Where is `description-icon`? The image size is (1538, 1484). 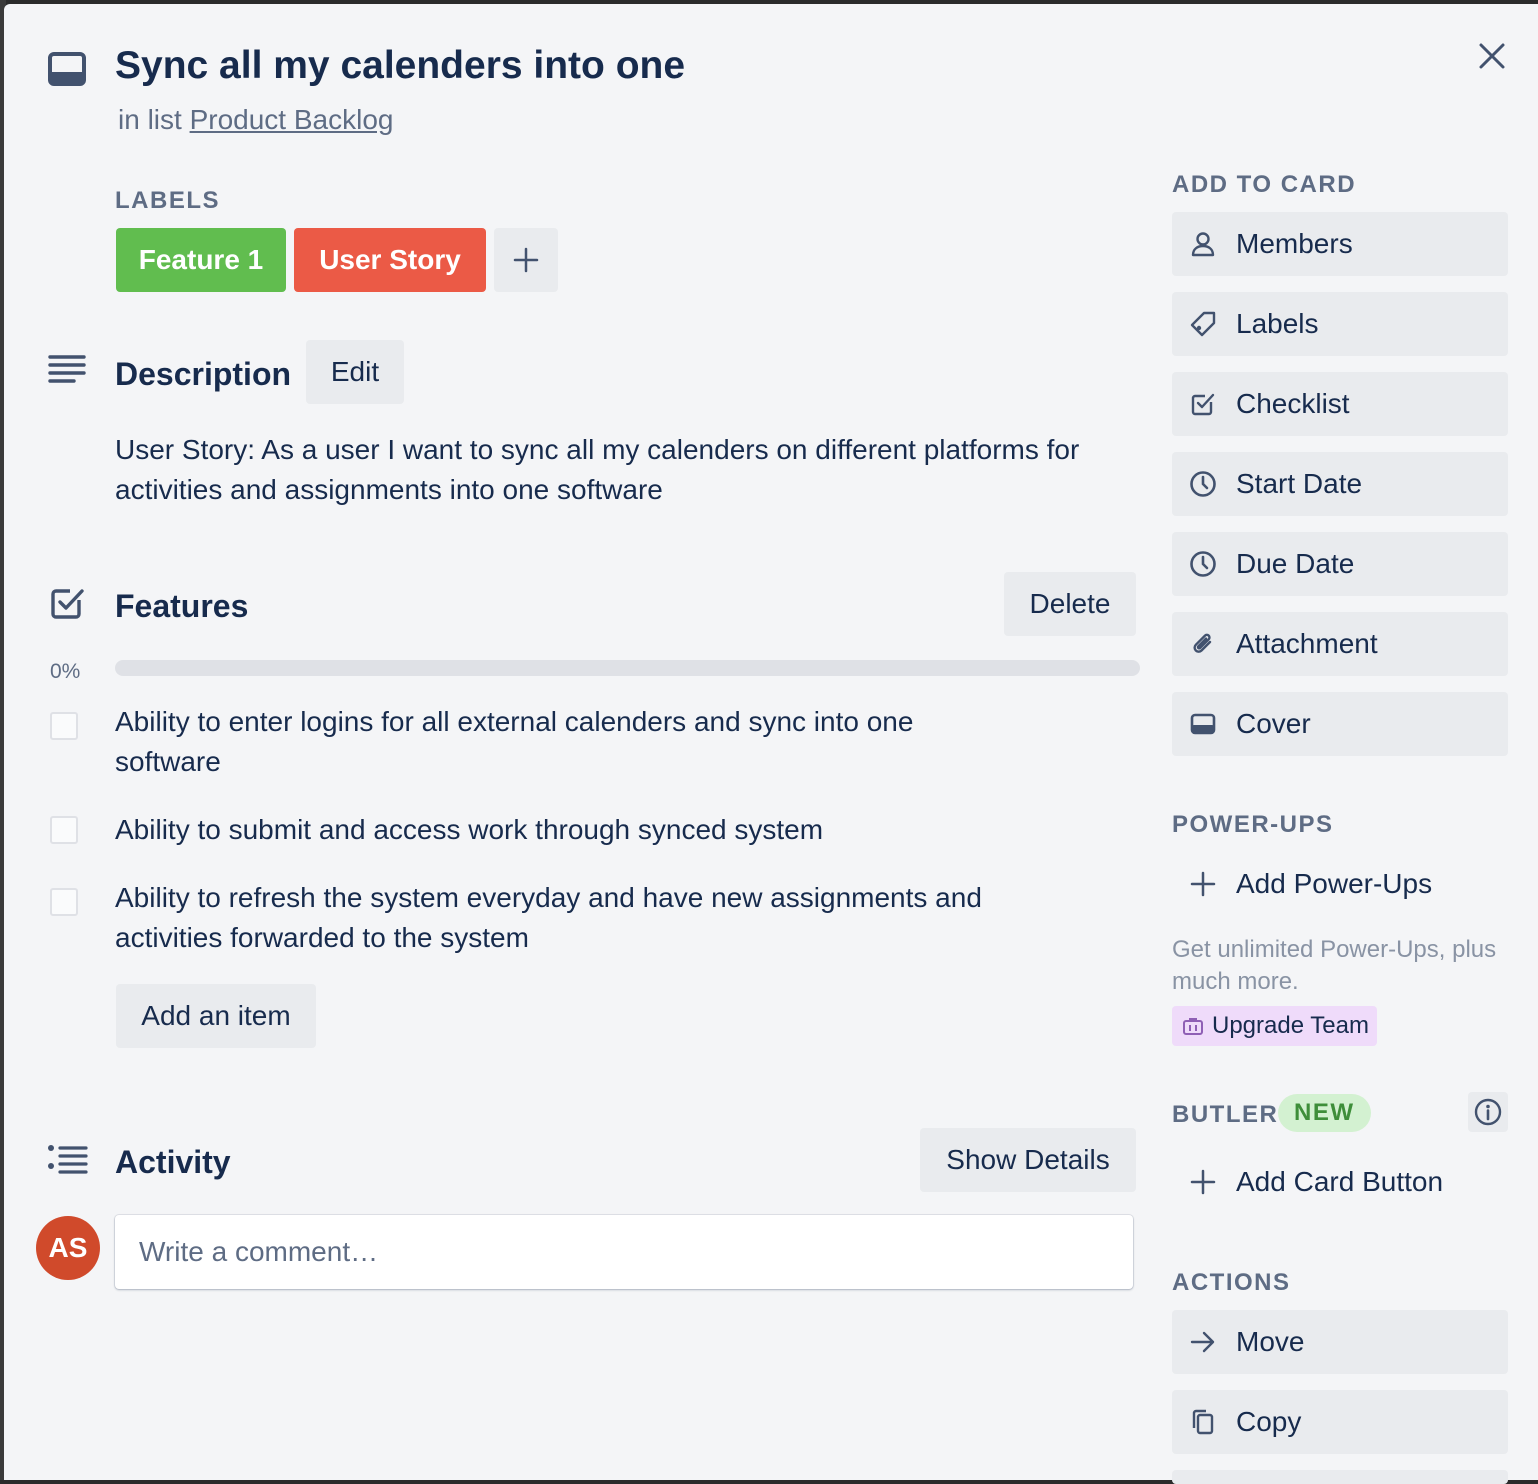
description-icon is located at coordinates (67, 370).